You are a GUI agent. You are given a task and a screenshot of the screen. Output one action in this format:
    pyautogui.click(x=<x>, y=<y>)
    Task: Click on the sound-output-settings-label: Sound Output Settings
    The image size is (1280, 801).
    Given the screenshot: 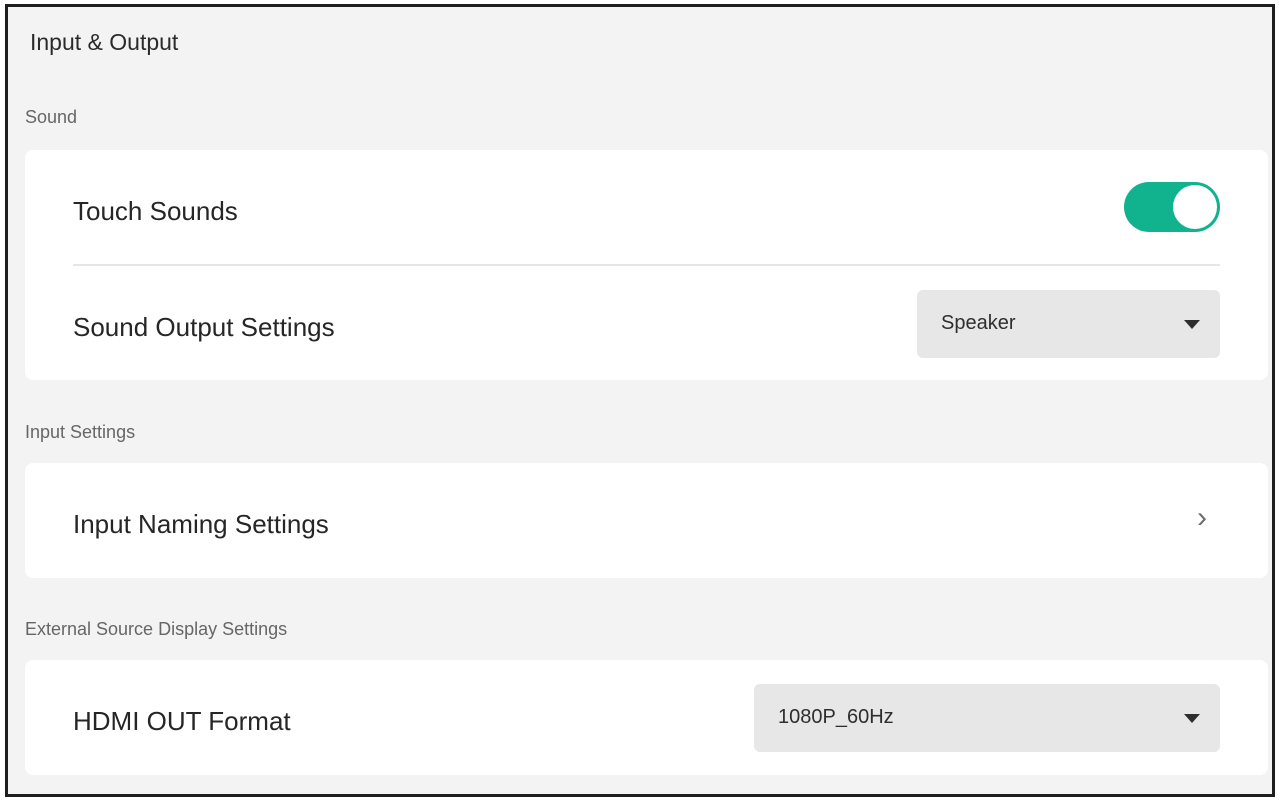 What is the action you would take?
    pyautogui.click(x=204, y=327)
    